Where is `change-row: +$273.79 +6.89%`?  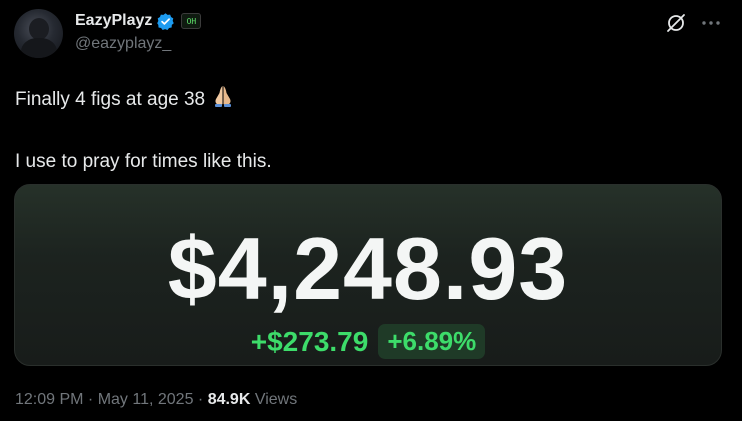 change-row: +$273.79 +6.89% is located at coordinates (368, 341).